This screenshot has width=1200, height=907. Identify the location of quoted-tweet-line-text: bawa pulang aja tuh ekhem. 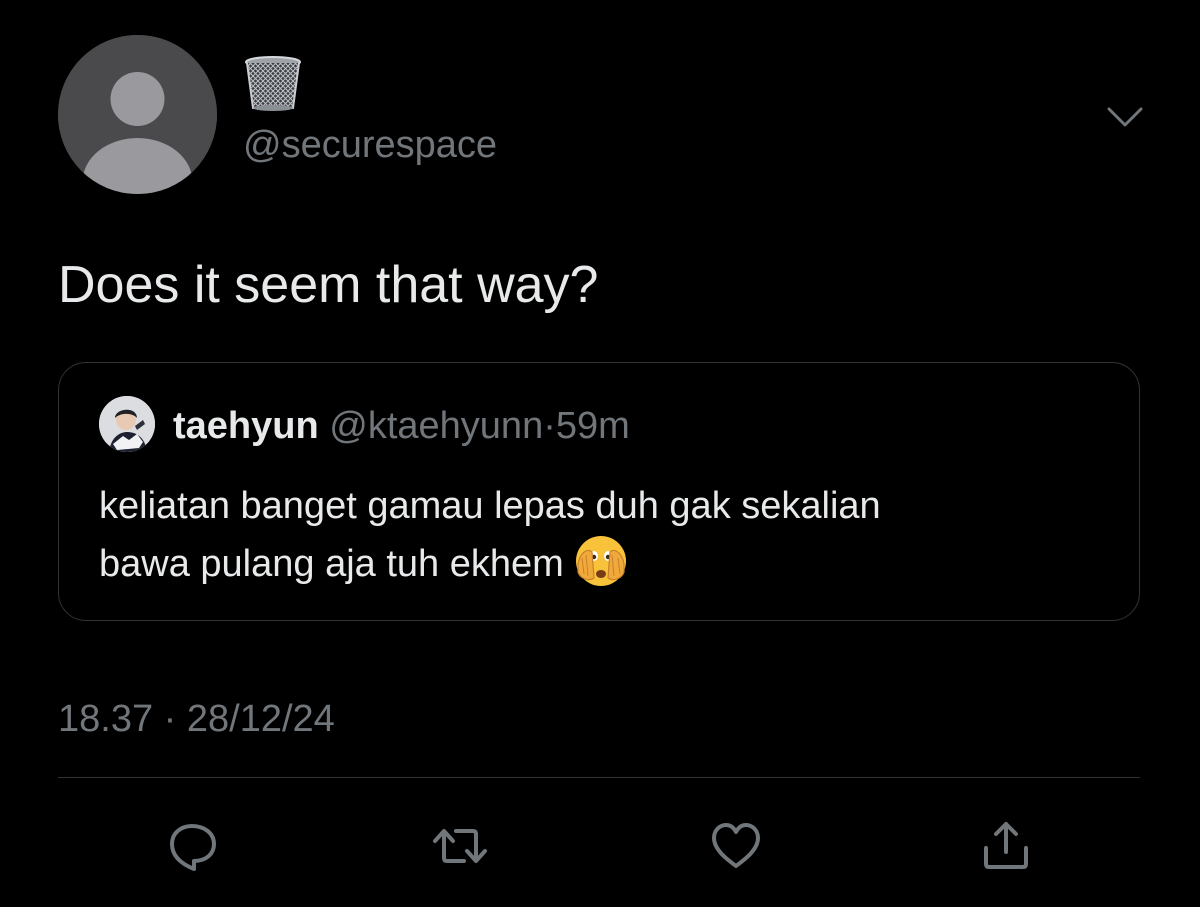
(331, 564).